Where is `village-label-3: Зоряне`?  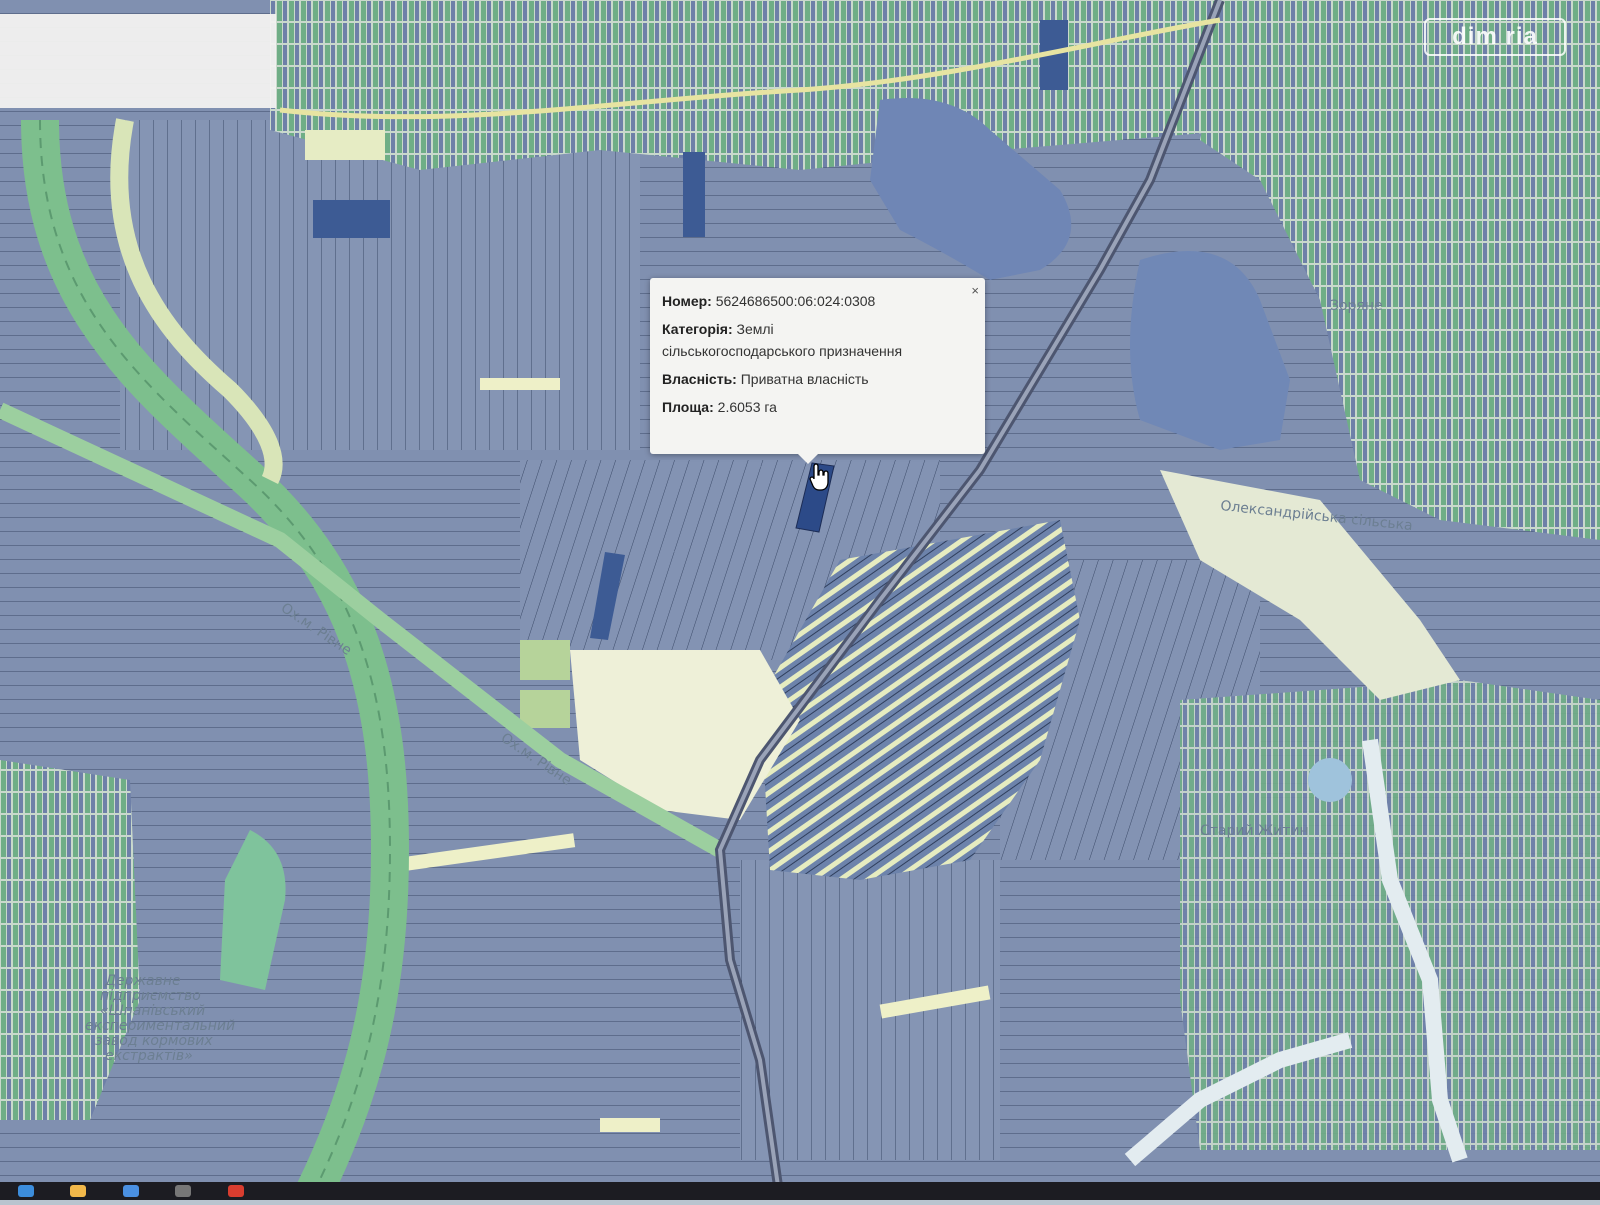 village-label-3: Зоряне is located at coordinates (1356, 306).